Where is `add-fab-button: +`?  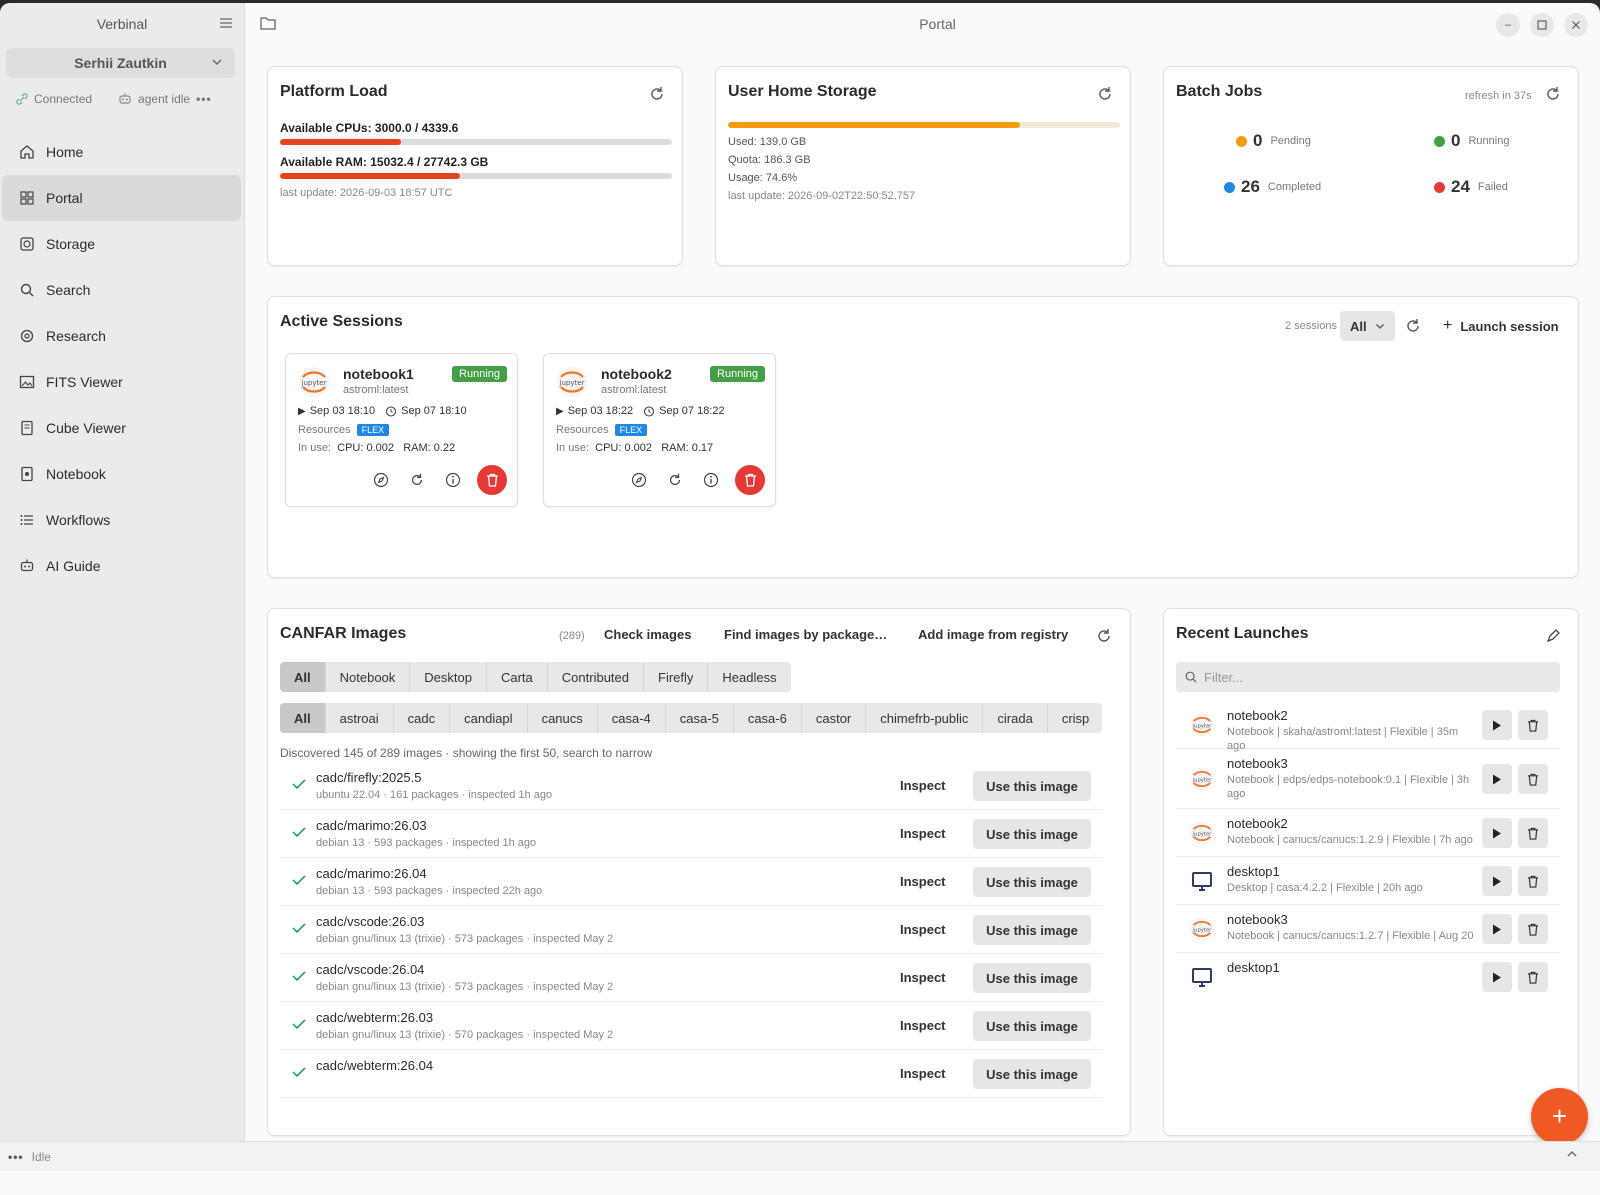 add-fab-button: + is located at coordinates (1559, 1116).